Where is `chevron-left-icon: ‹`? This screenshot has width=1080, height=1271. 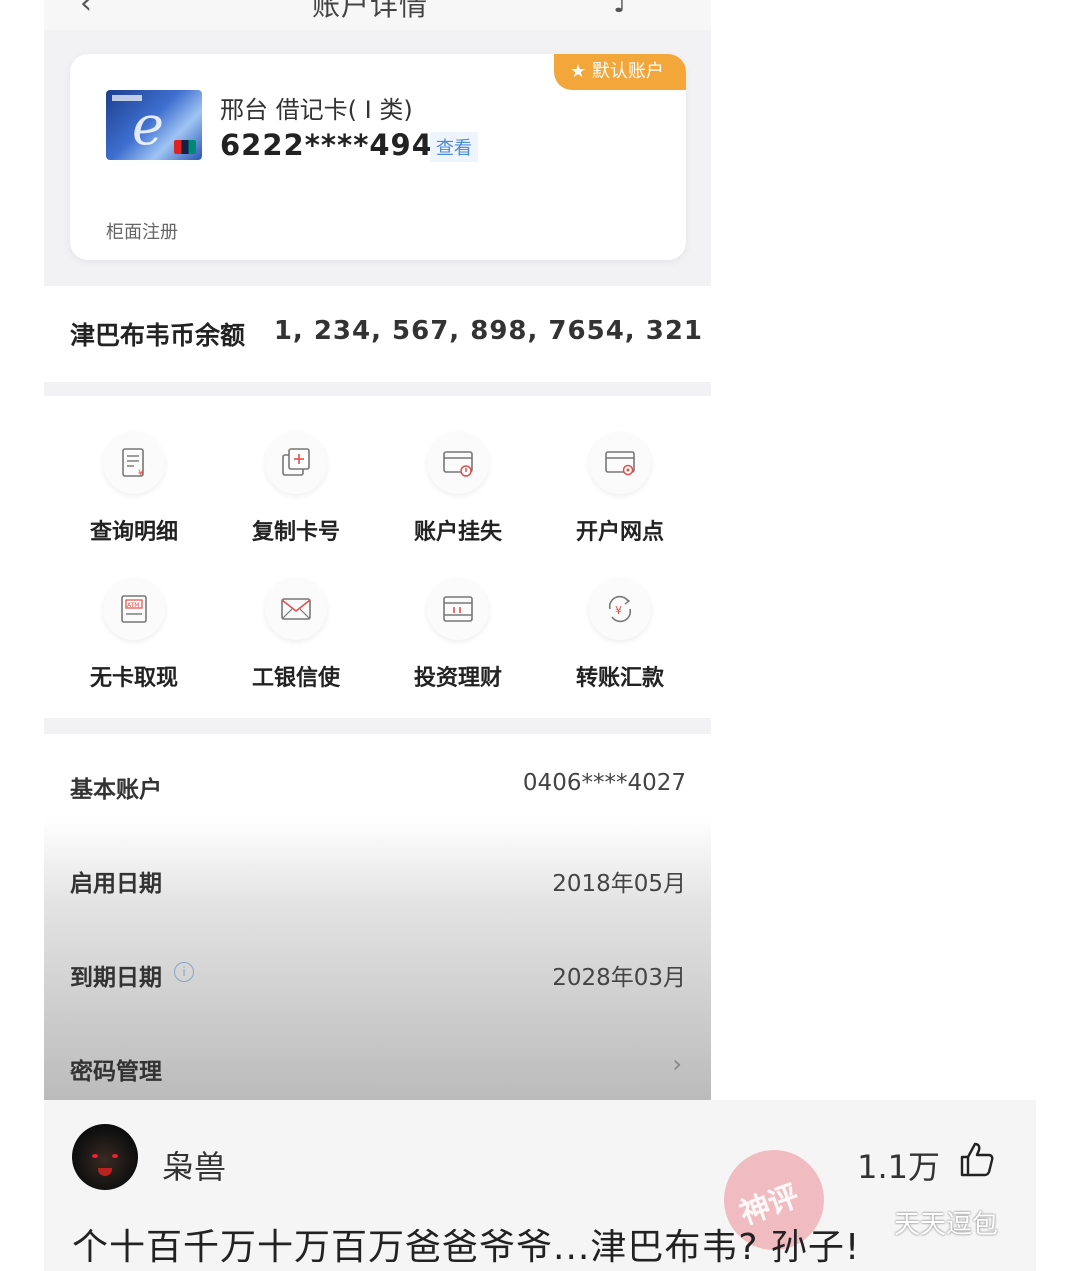
chevron-left-icon: ‹ is located at coordinates (86, 10).